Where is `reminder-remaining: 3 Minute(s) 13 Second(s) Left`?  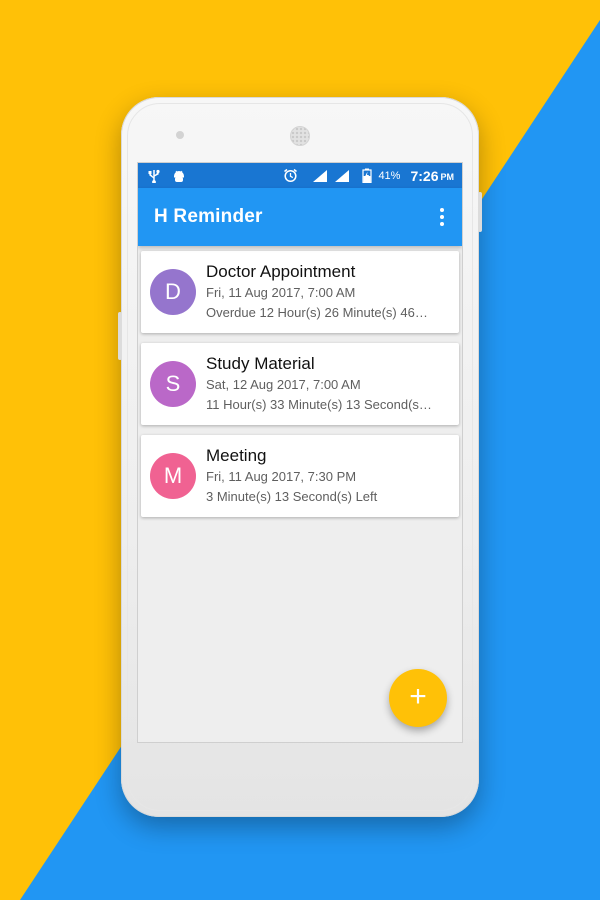 reminder-remaining: 3 Minute(s) 13 Second(s) Left is located at coordinates (292, 496).